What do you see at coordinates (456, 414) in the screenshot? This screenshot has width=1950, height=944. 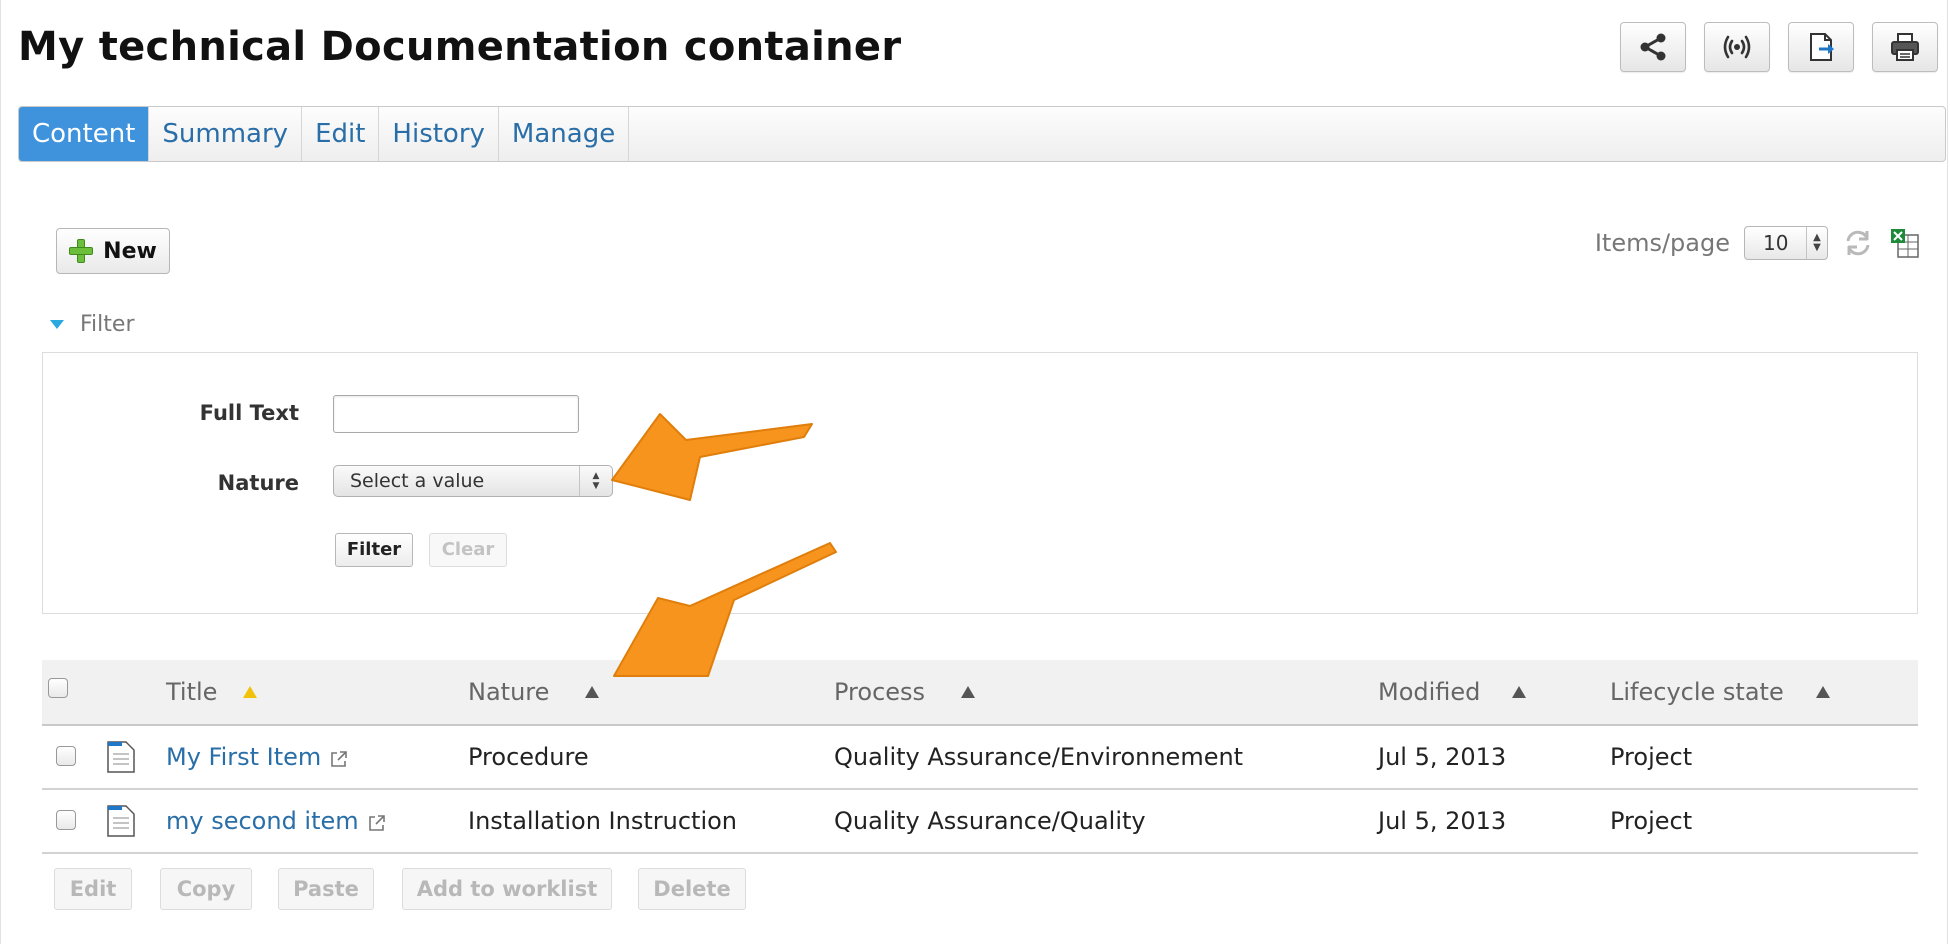 I see `full-text-input` at bounding box center [456, 414].